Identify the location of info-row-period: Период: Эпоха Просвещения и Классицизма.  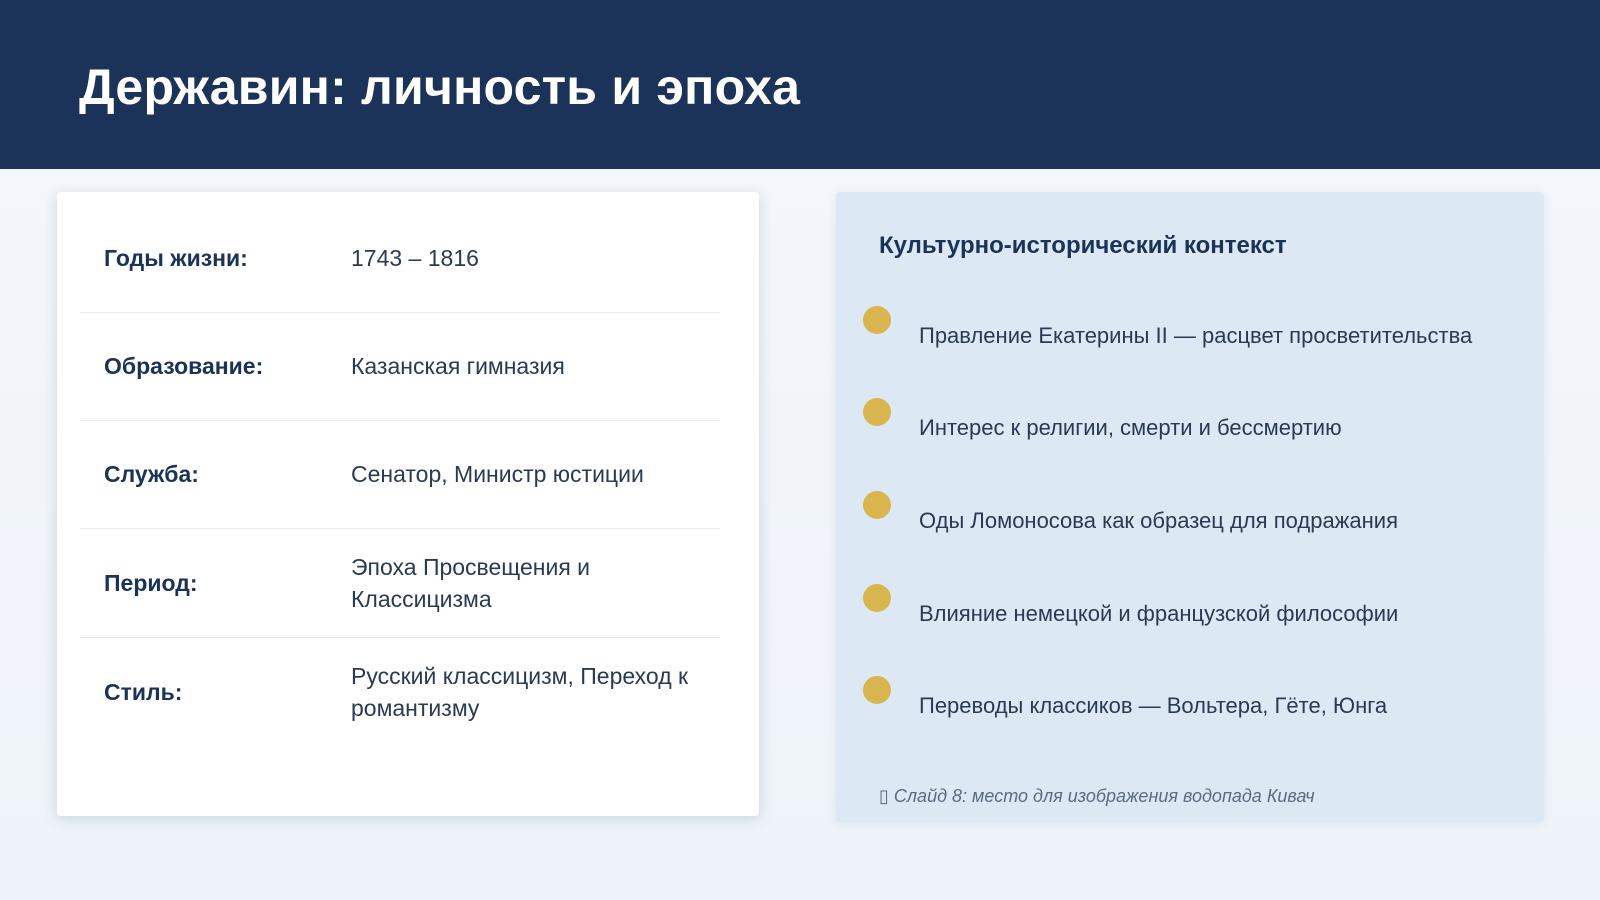
(400, 583).